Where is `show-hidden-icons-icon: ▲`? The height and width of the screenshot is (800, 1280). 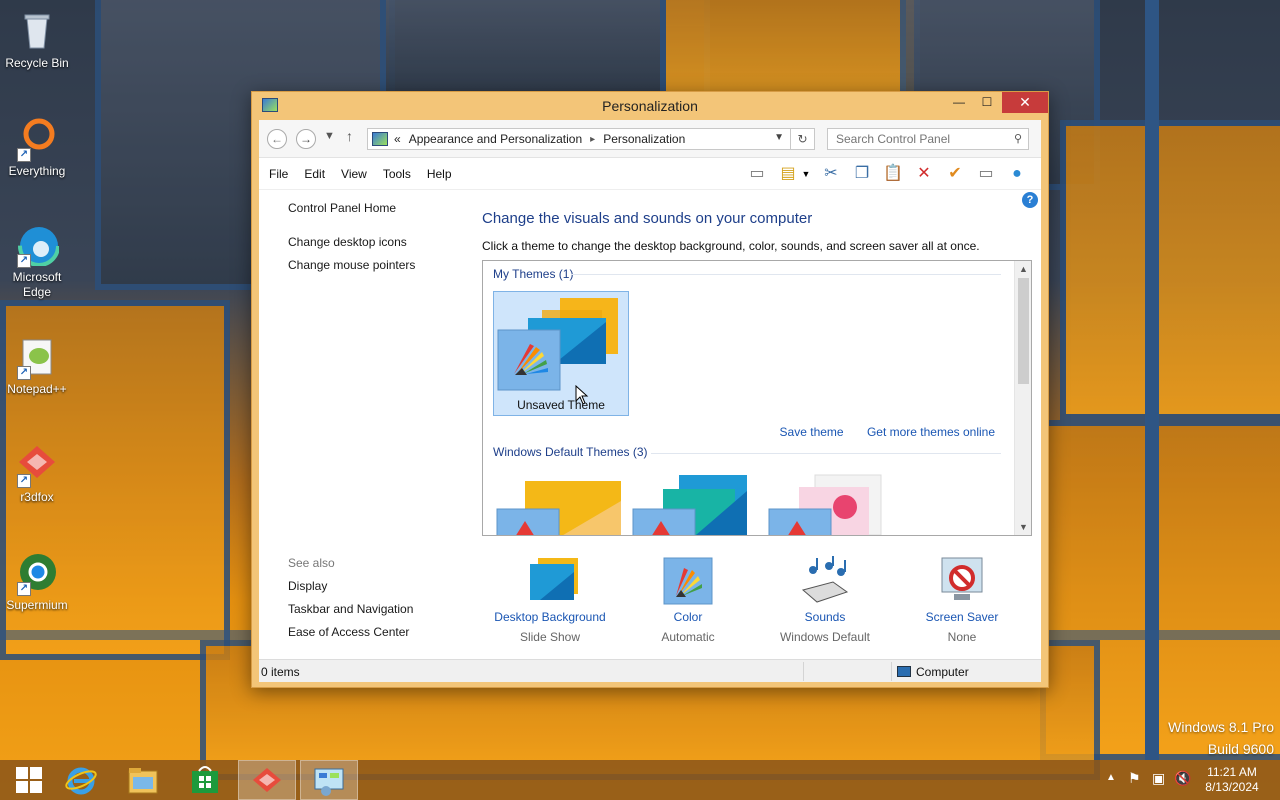 show-hidden-icons-icon: ▲ is located at coordinates (1111, 777).